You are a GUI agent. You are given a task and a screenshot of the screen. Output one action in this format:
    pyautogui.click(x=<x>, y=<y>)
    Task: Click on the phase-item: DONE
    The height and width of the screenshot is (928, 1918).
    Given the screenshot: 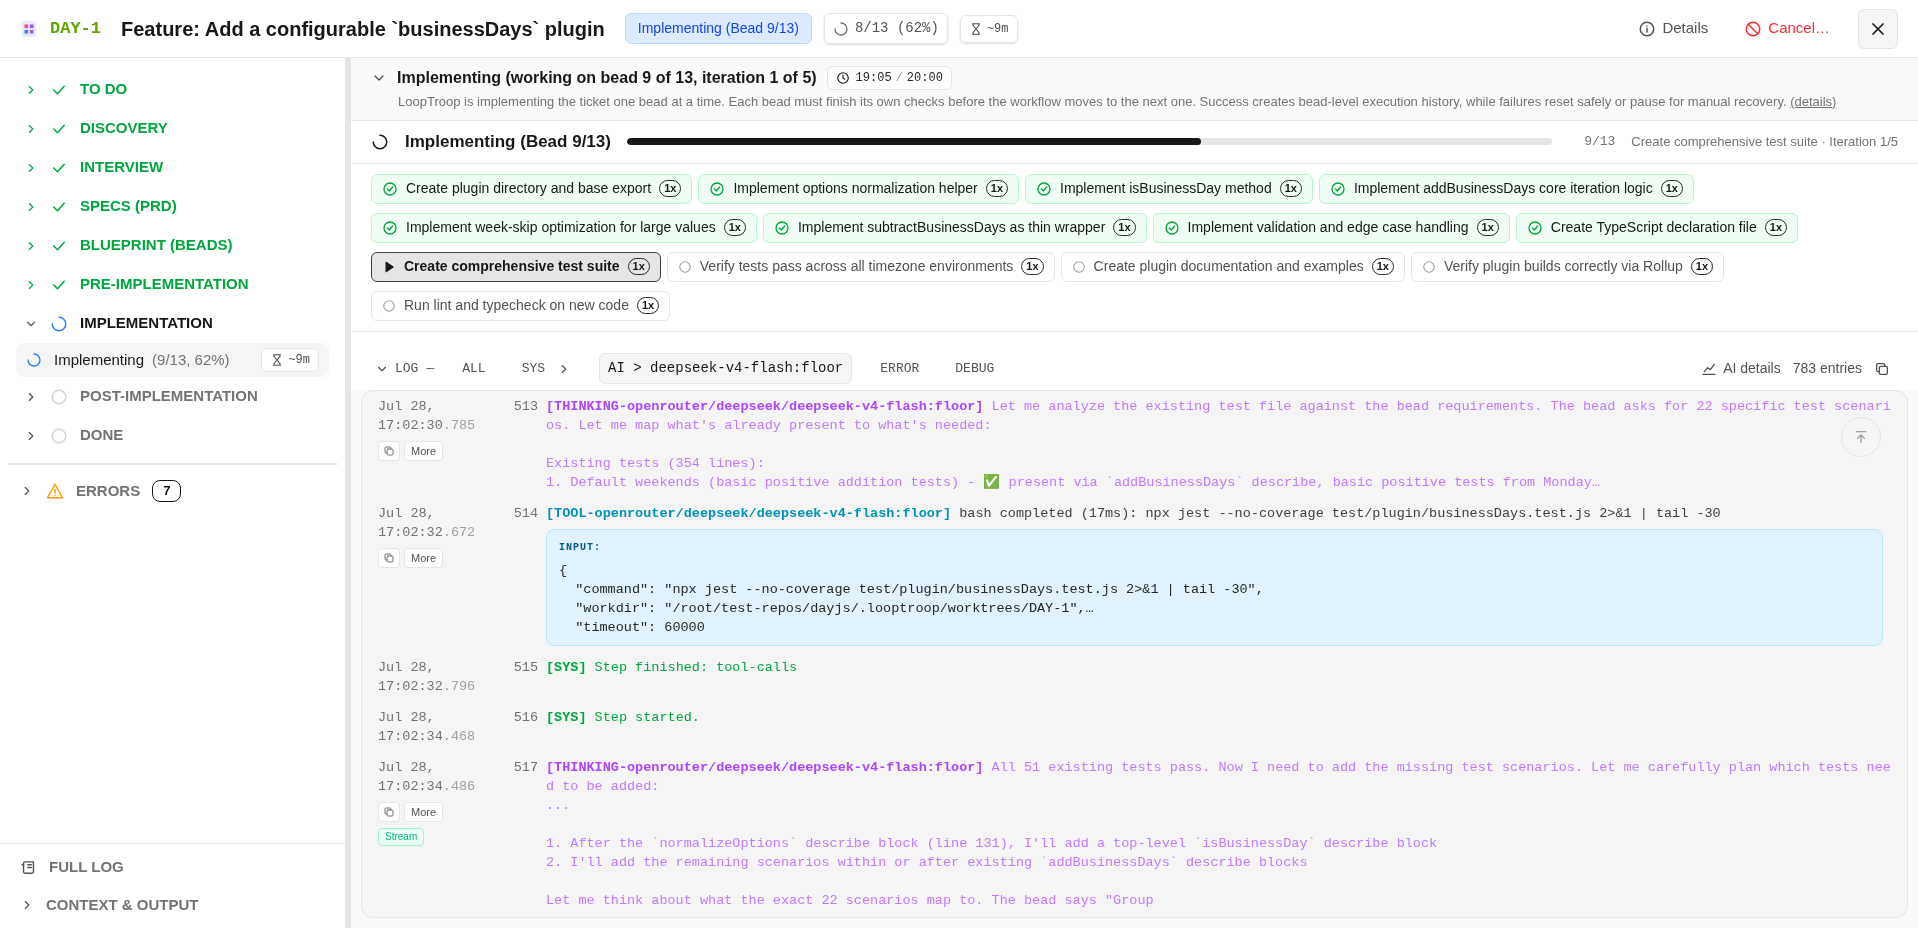 What is the action you would take?
    pyautogui.click(x=172, y=435)
    